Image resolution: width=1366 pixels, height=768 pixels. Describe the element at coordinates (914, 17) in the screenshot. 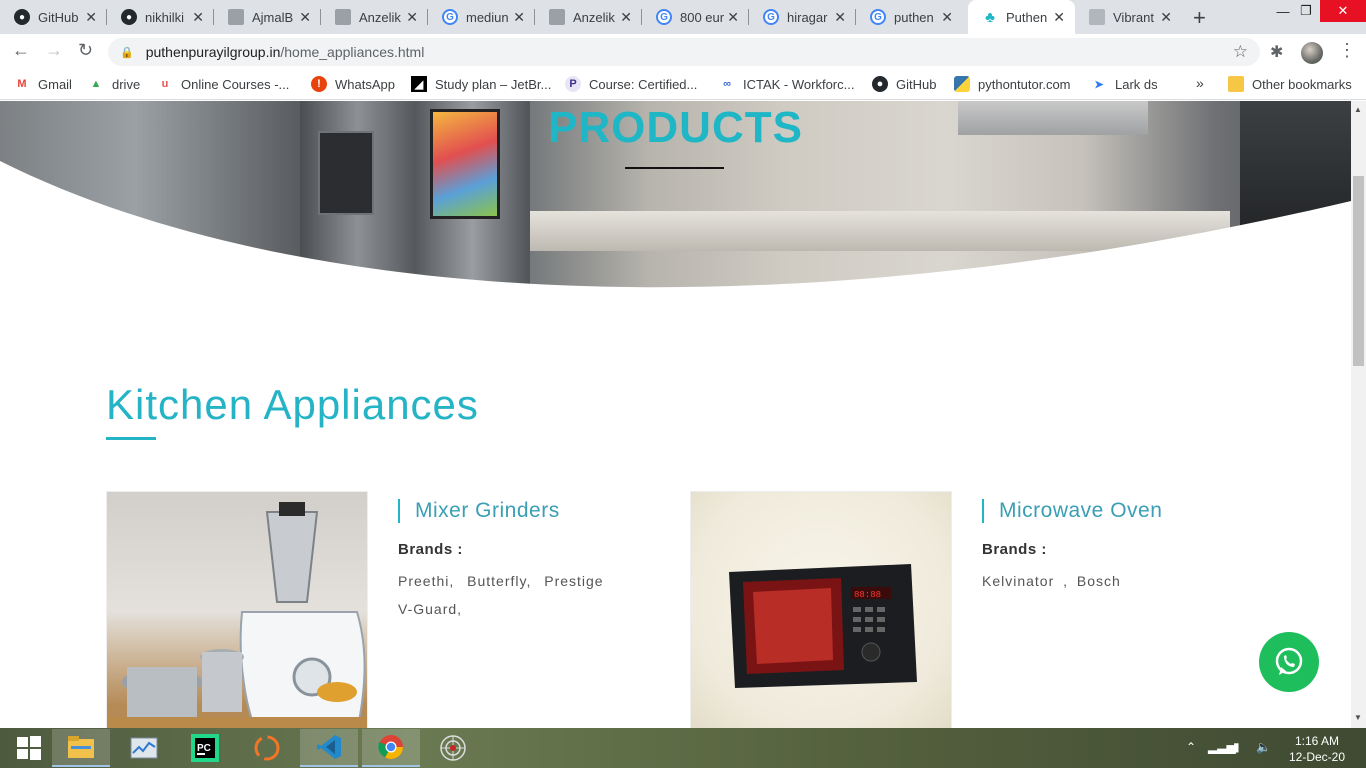

I see `tab-label: puthen` at that location.